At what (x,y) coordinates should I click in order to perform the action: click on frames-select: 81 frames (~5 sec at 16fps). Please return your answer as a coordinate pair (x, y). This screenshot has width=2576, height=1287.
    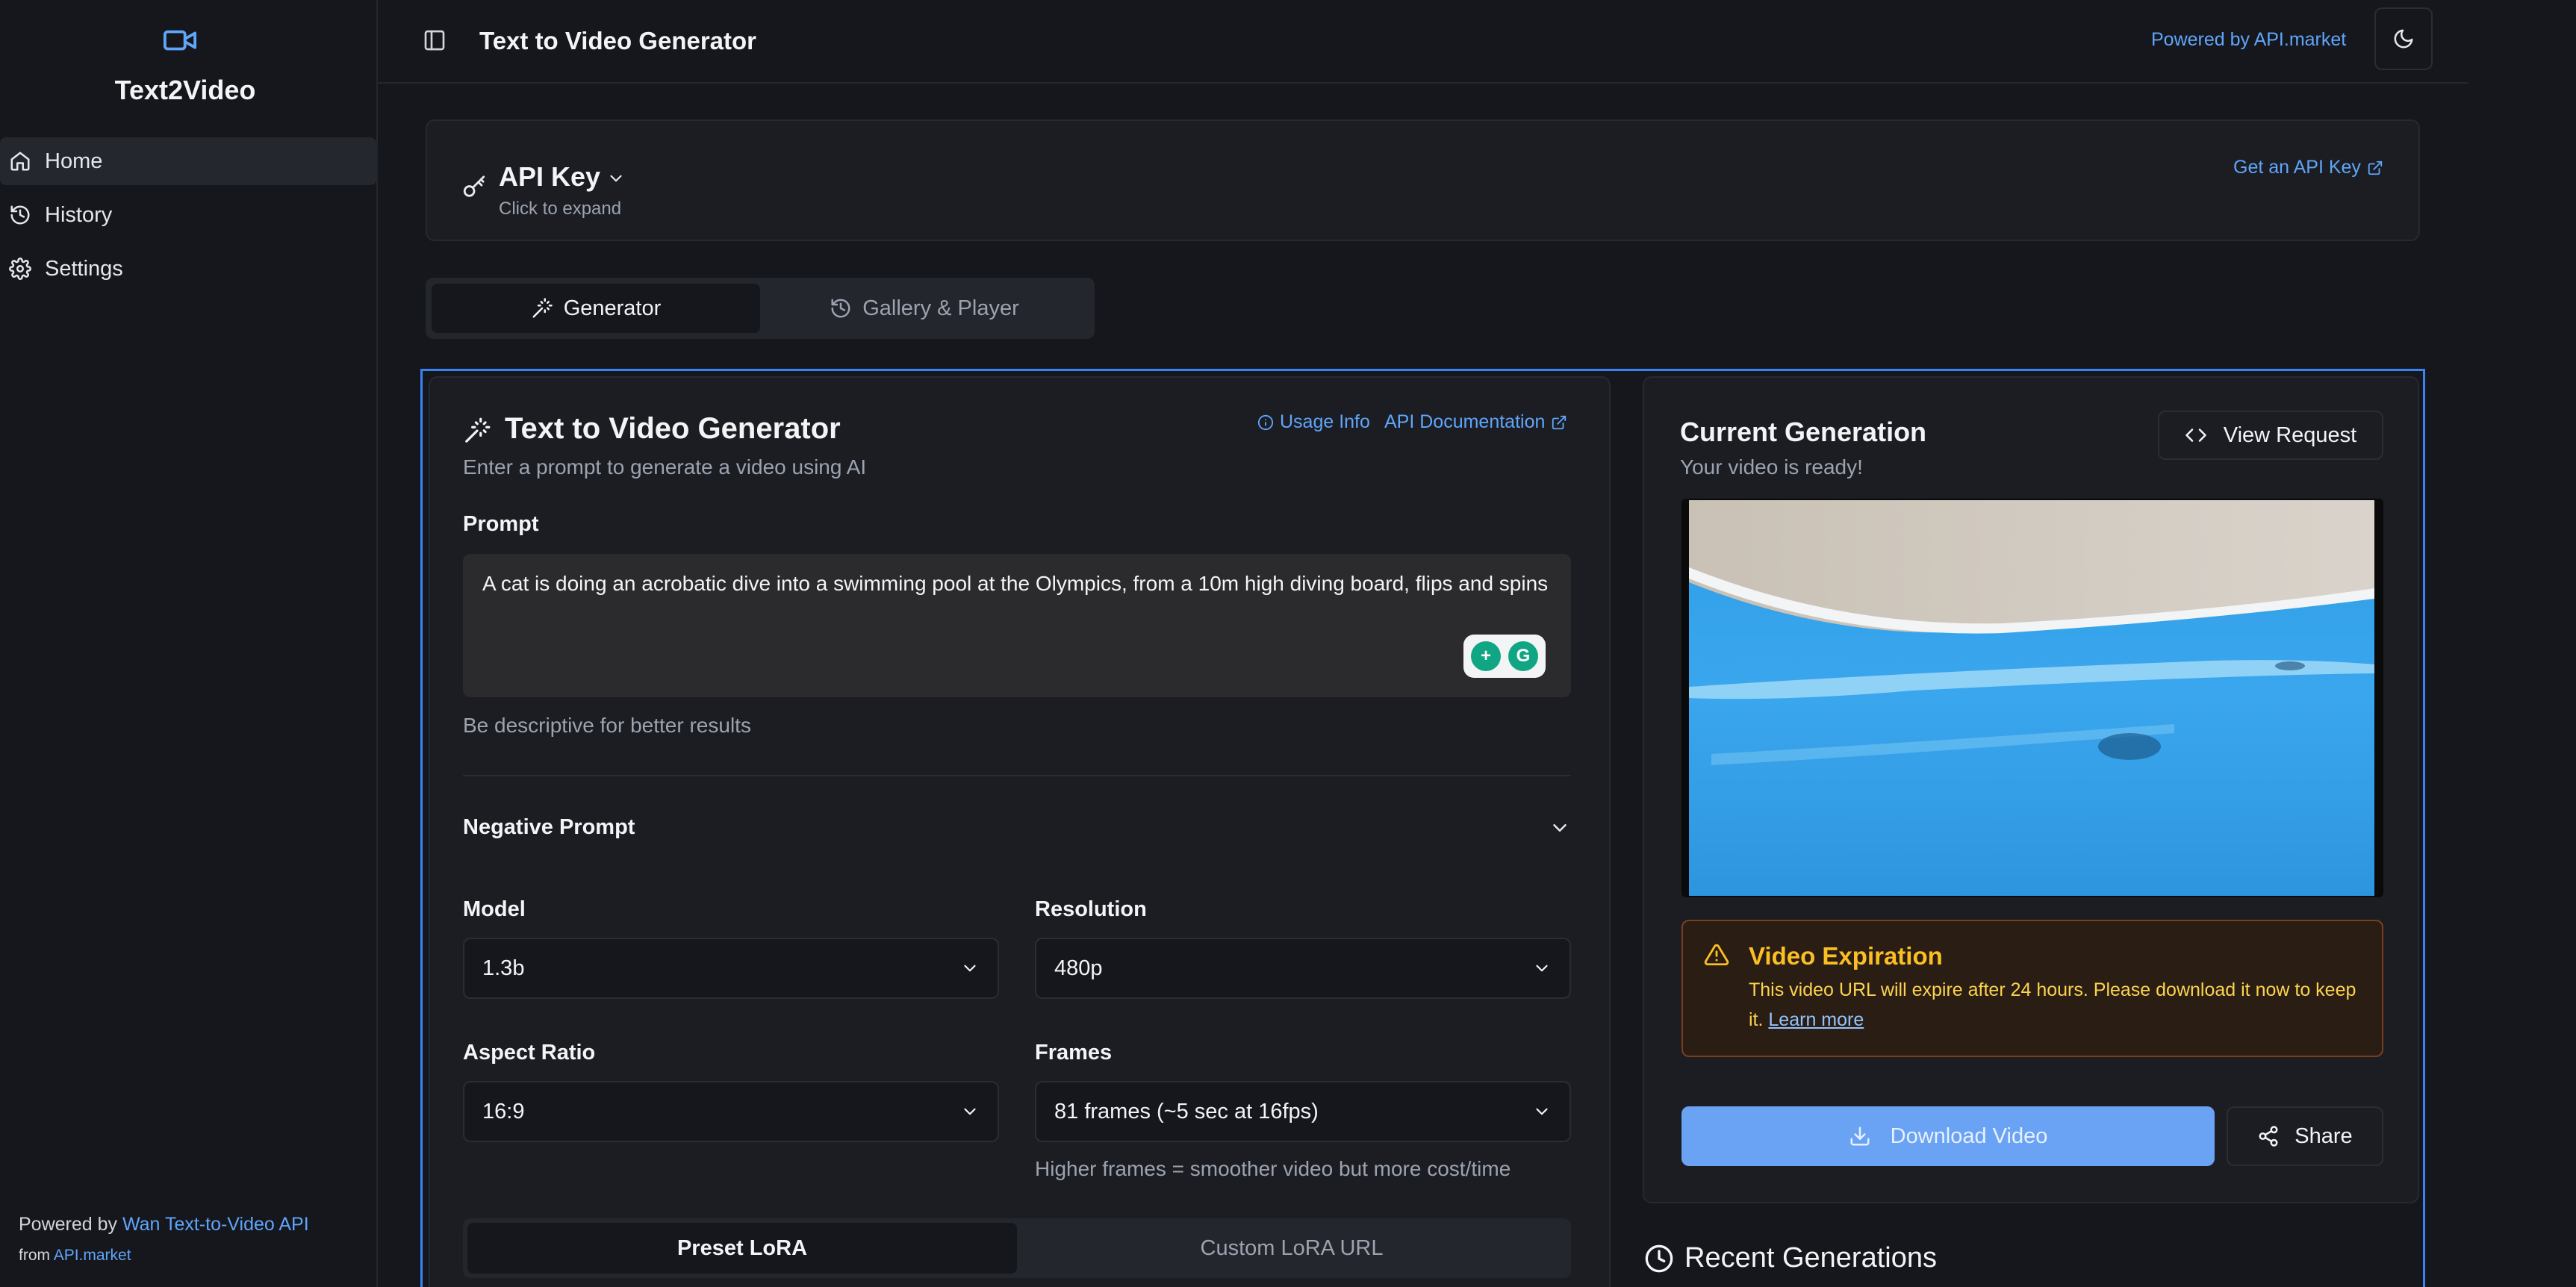
    Looking at the image, I should click on (1303, 1111).